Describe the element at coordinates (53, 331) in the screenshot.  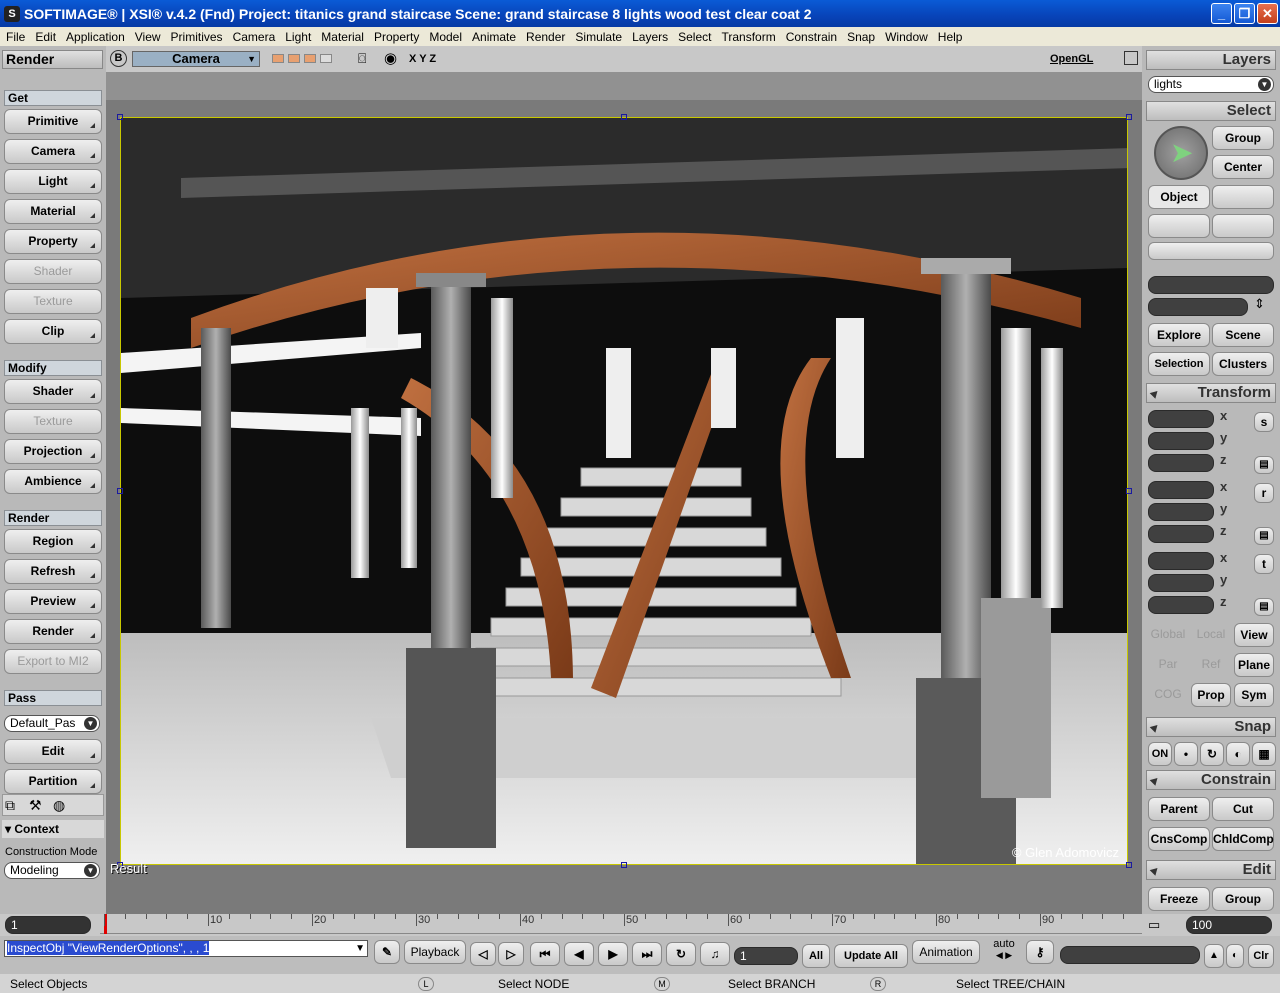
I see `button-clip: Clip` at that location.